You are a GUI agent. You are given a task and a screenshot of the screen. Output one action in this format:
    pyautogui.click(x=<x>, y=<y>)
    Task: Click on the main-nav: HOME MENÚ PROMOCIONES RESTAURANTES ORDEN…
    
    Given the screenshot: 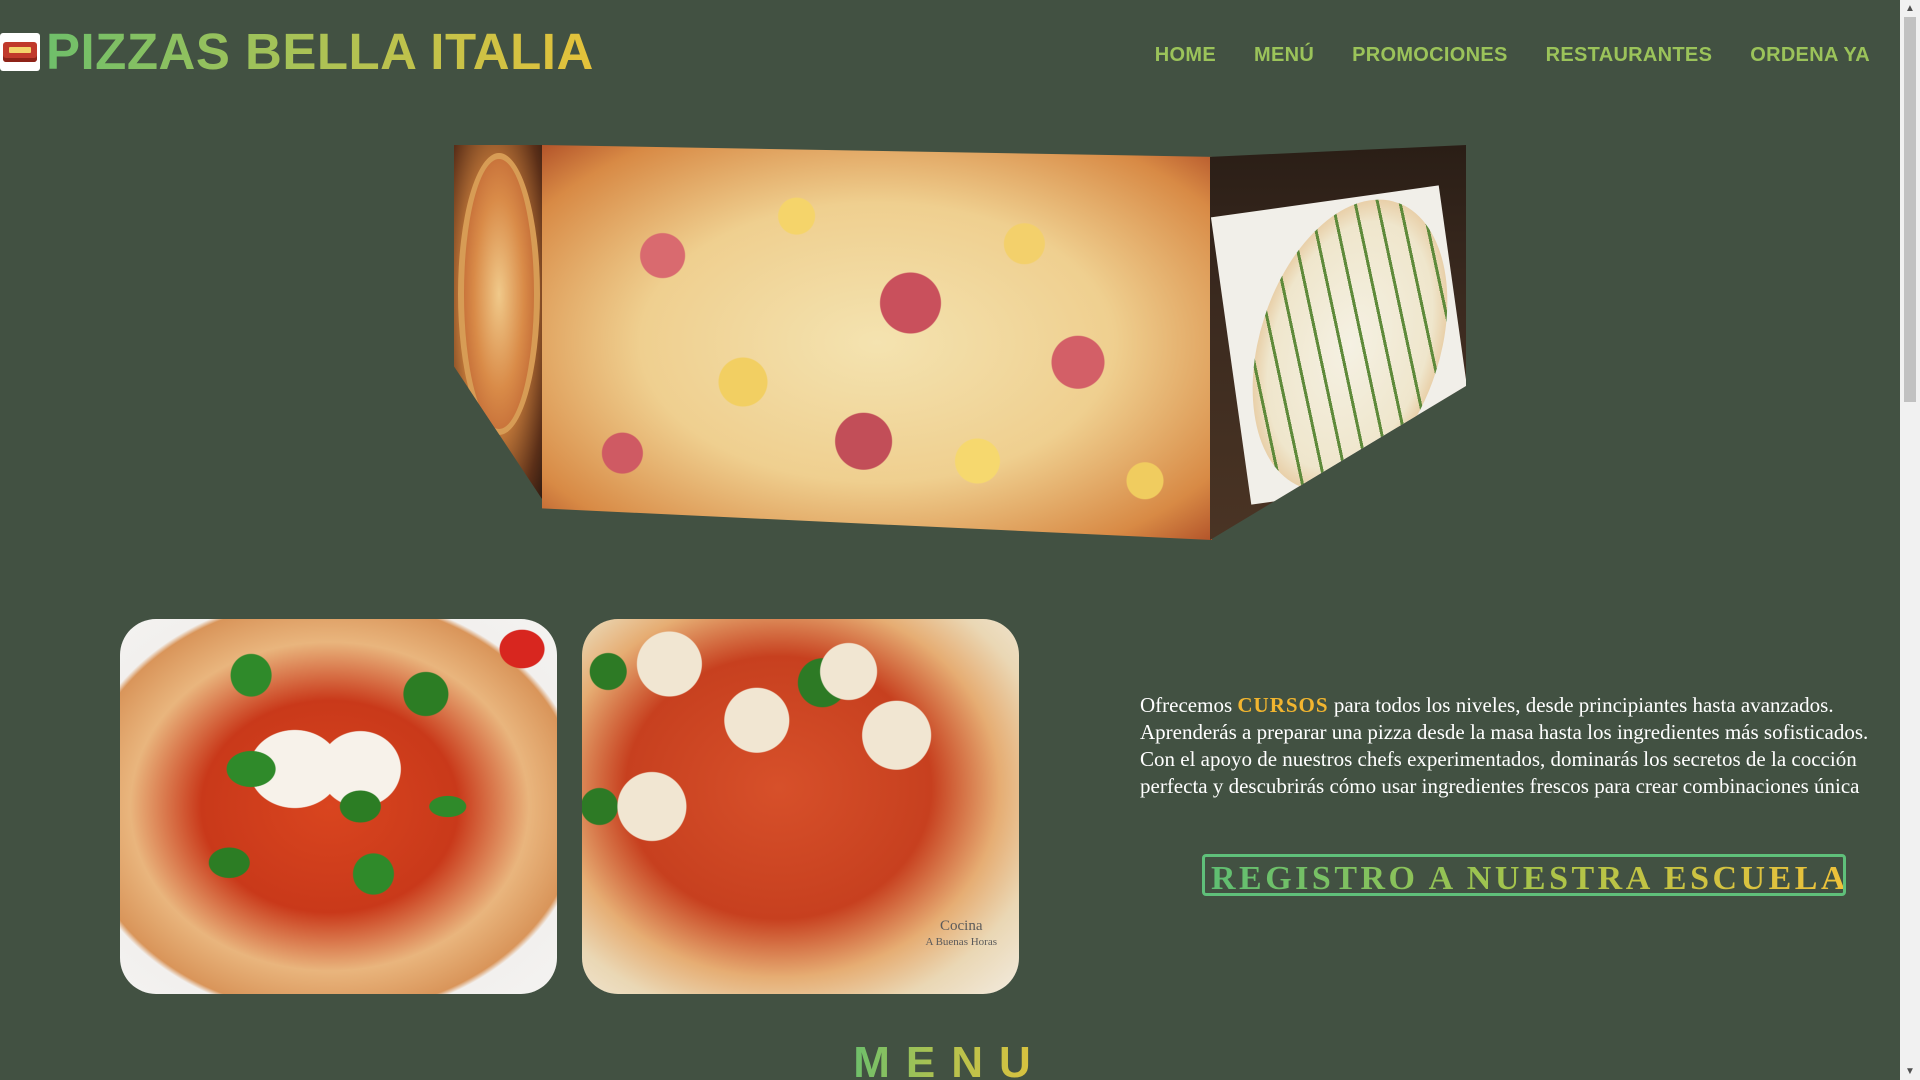 What is the action you would take?
    pyautogui.click(x=1512, y=55)
    